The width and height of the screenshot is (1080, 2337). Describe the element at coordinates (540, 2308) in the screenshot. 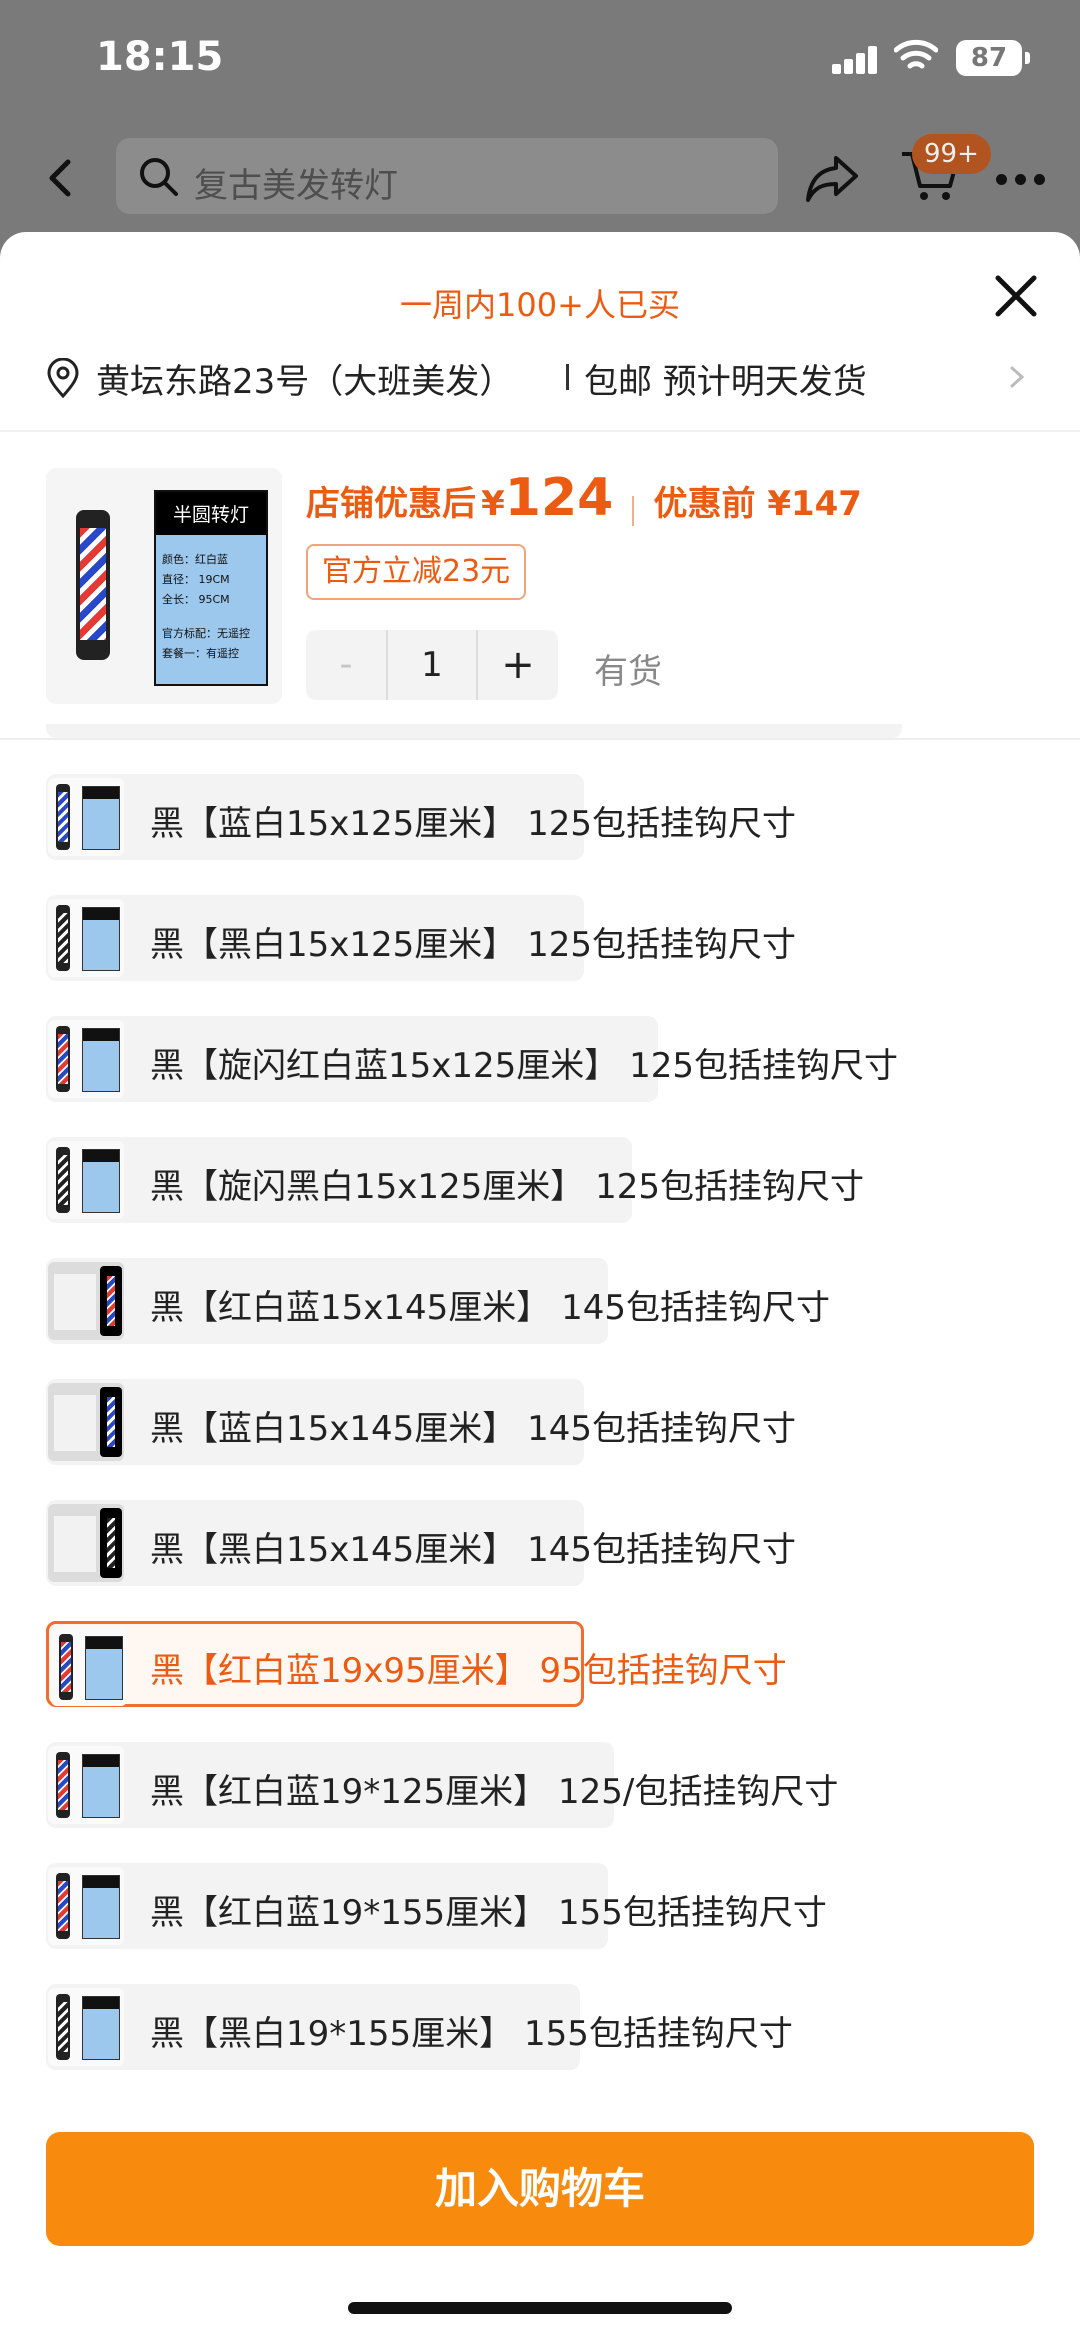

I see `home-indicator` at that location.